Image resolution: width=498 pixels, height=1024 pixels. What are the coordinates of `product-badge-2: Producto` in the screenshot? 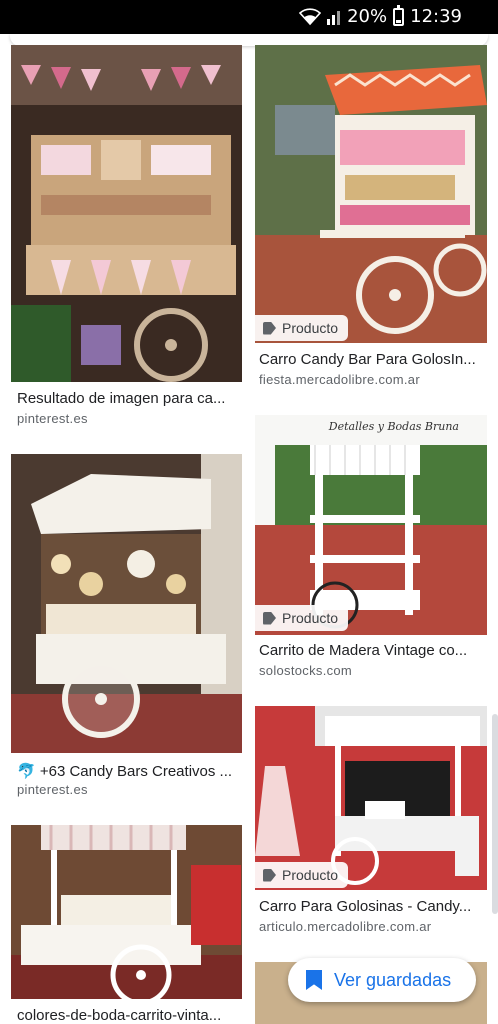 It's located at (302, 328).